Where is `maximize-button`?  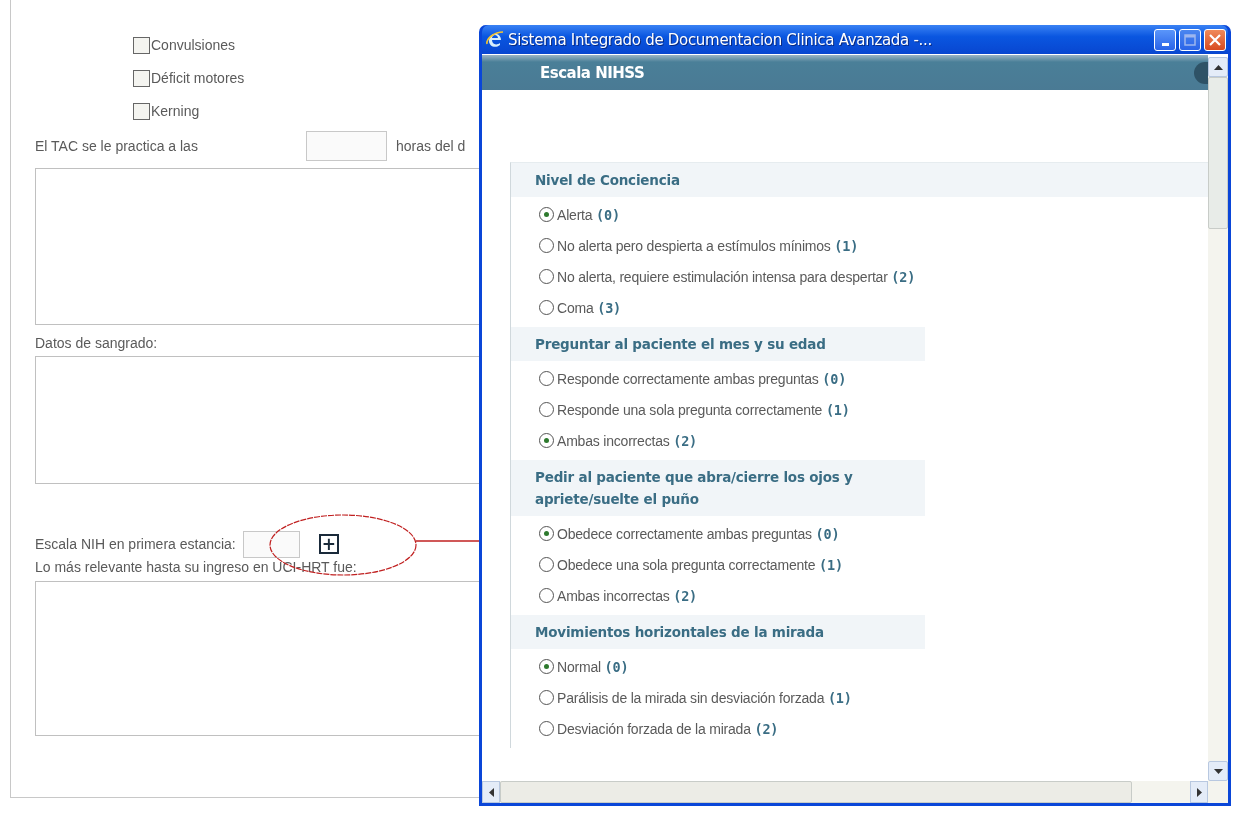 maximize-button is located at coordinates (1190, 39).